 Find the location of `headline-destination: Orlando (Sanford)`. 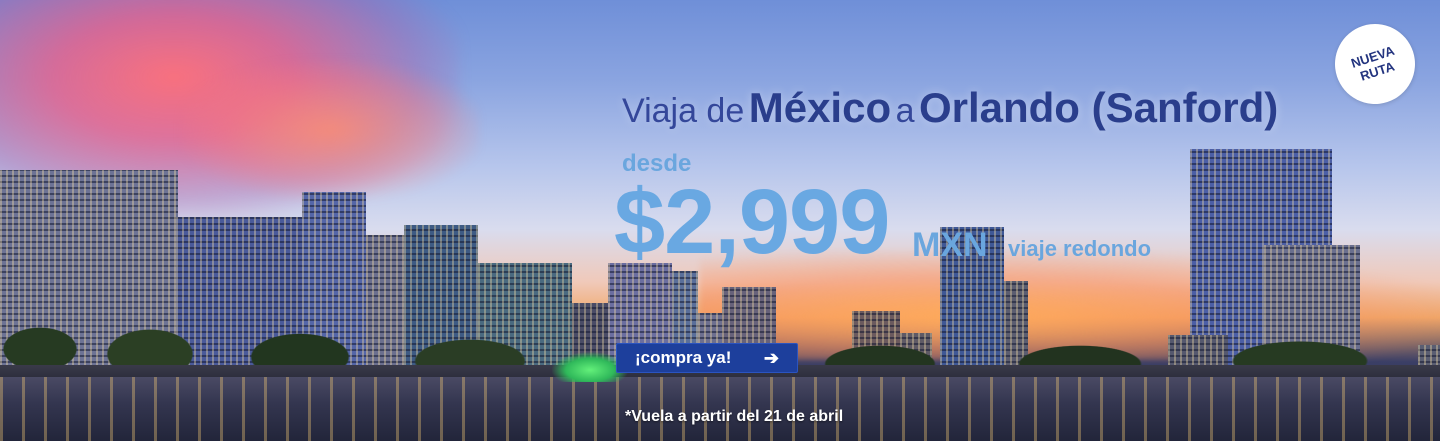

headline-destination: Orlando (Sanford) is located at coordinates (1098, 107).